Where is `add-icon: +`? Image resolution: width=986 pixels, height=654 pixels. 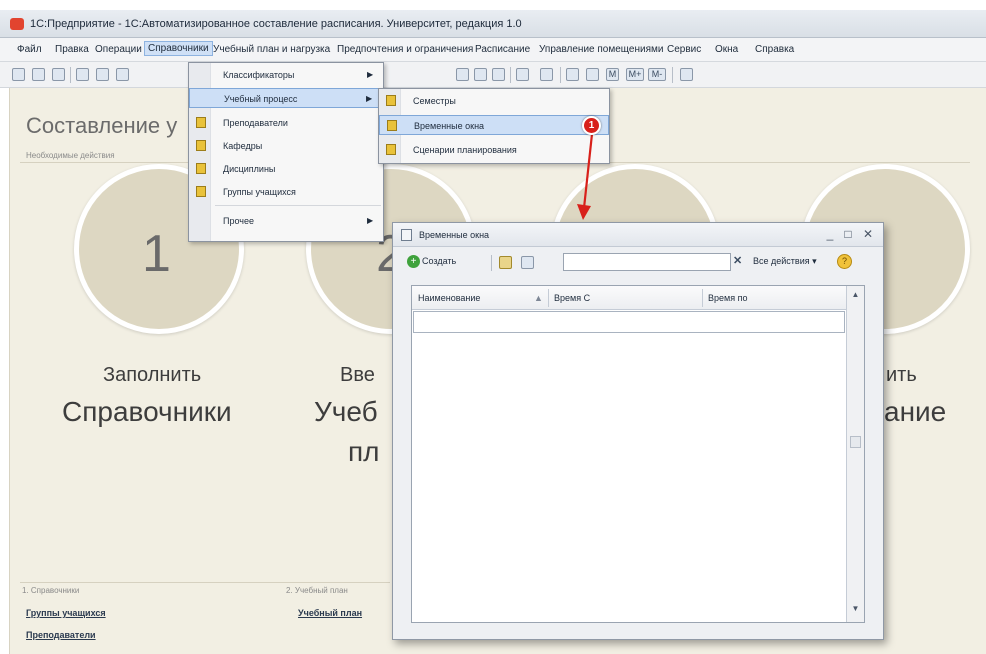 add-icon: + is located at coordinates (413, 261).